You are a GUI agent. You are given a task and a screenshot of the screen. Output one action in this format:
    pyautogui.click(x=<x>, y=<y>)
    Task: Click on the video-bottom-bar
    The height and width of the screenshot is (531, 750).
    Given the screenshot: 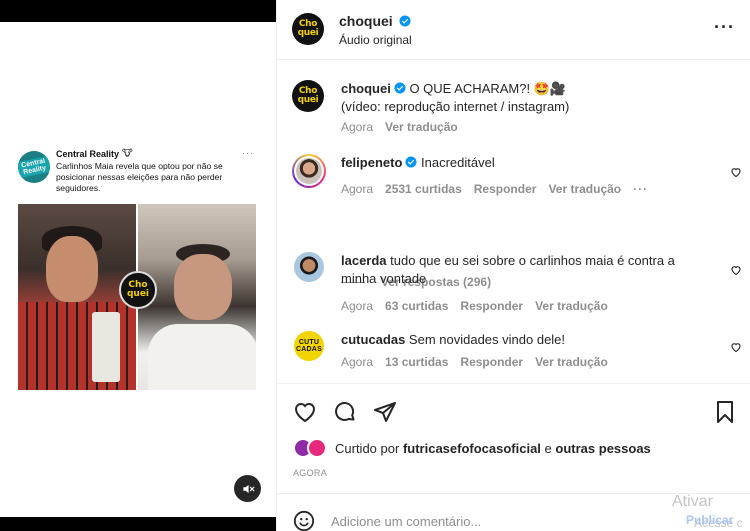 What is the action you would take?
    pyautogui.click(x=138, y=524)
    